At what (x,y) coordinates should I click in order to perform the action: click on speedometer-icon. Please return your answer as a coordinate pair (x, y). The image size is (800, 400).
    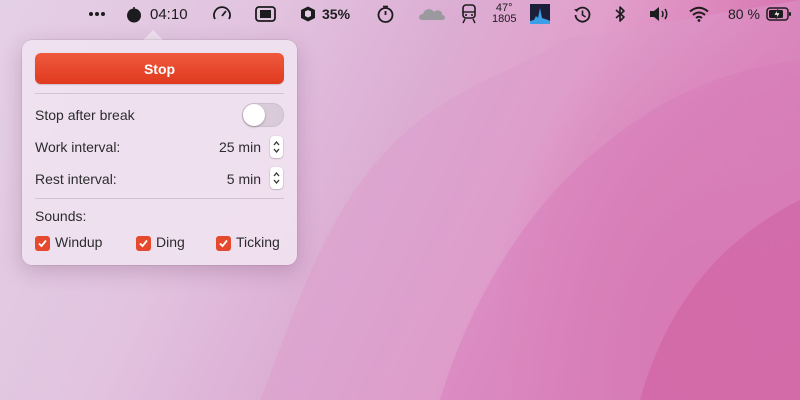
    Looking at the image, I should click on (222, 14).